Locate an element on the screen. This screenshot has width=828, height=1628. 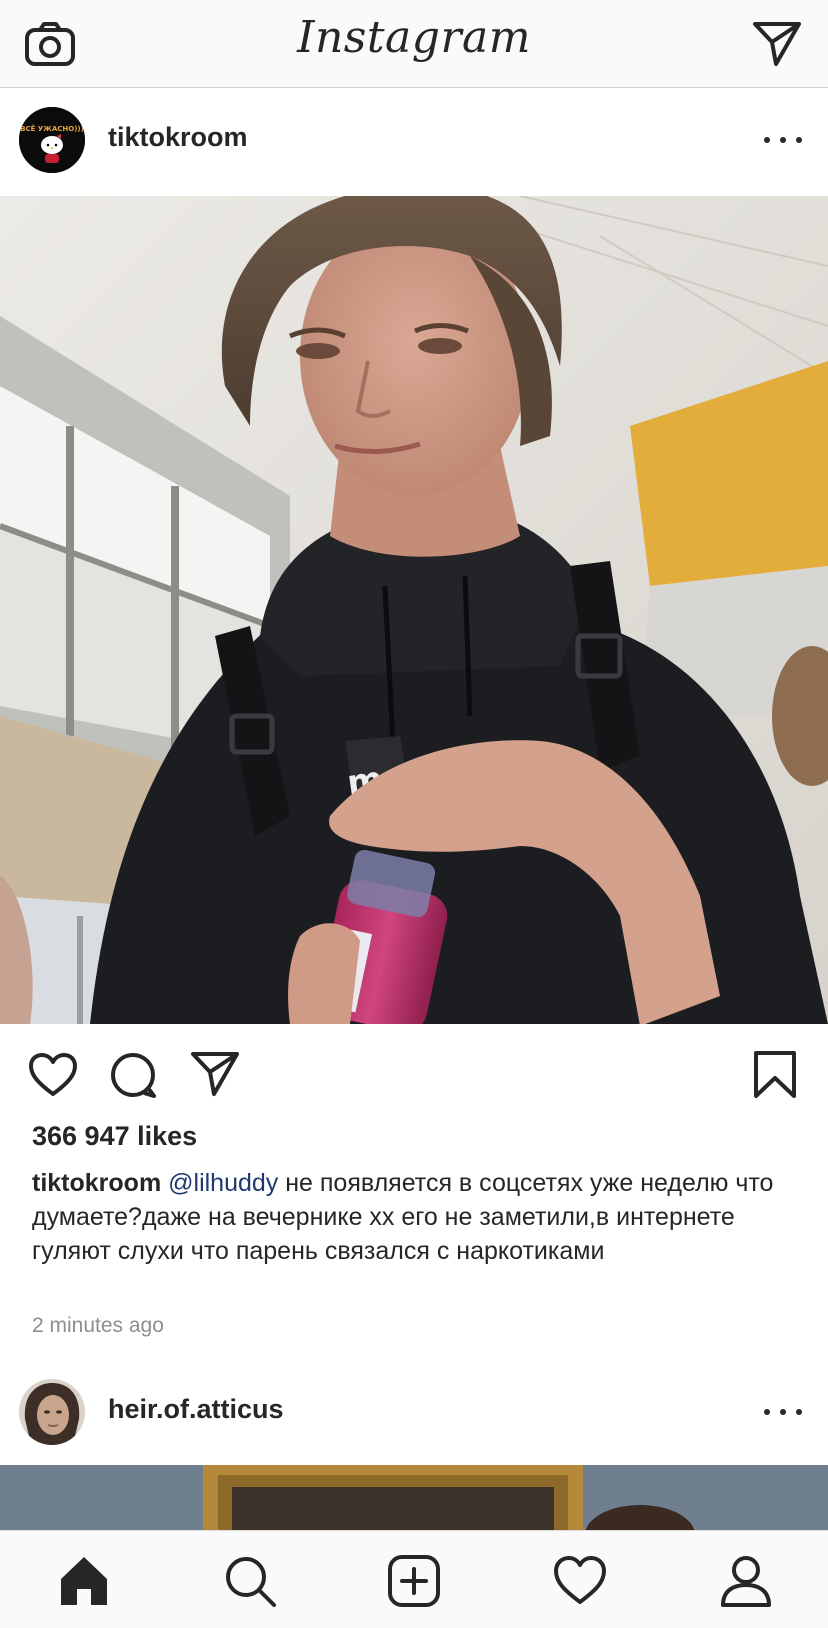
top-navigation-bar: Instagram is located at coordinates (414, 44).